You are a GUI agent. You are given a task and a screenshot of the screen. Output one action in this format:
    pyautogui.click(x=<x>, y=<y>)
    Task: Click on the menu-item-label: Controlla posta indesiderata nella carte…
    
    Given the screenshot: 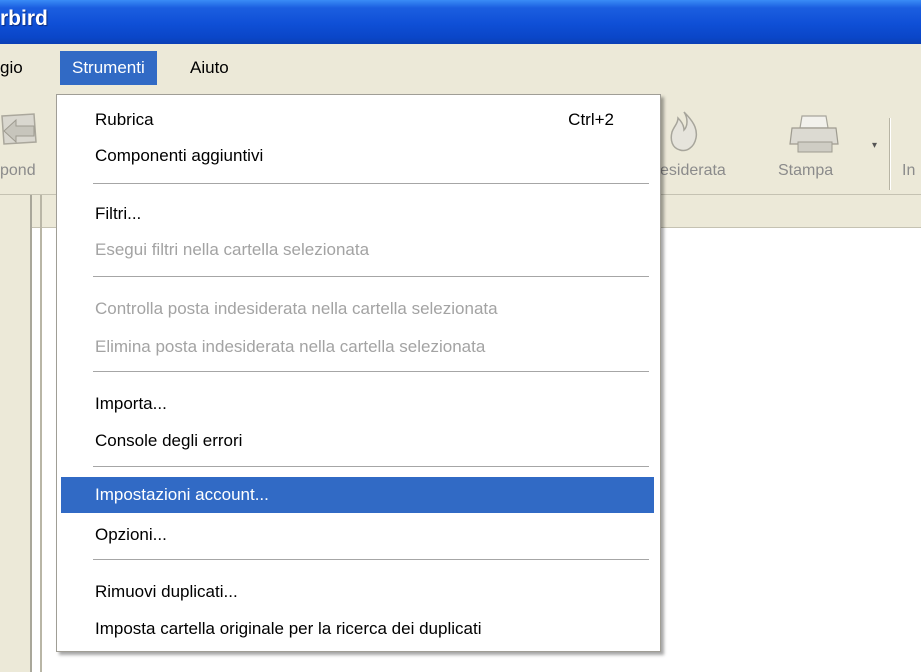 What is the action you would take?
    pyautogui.click(x=296, y=308)
    